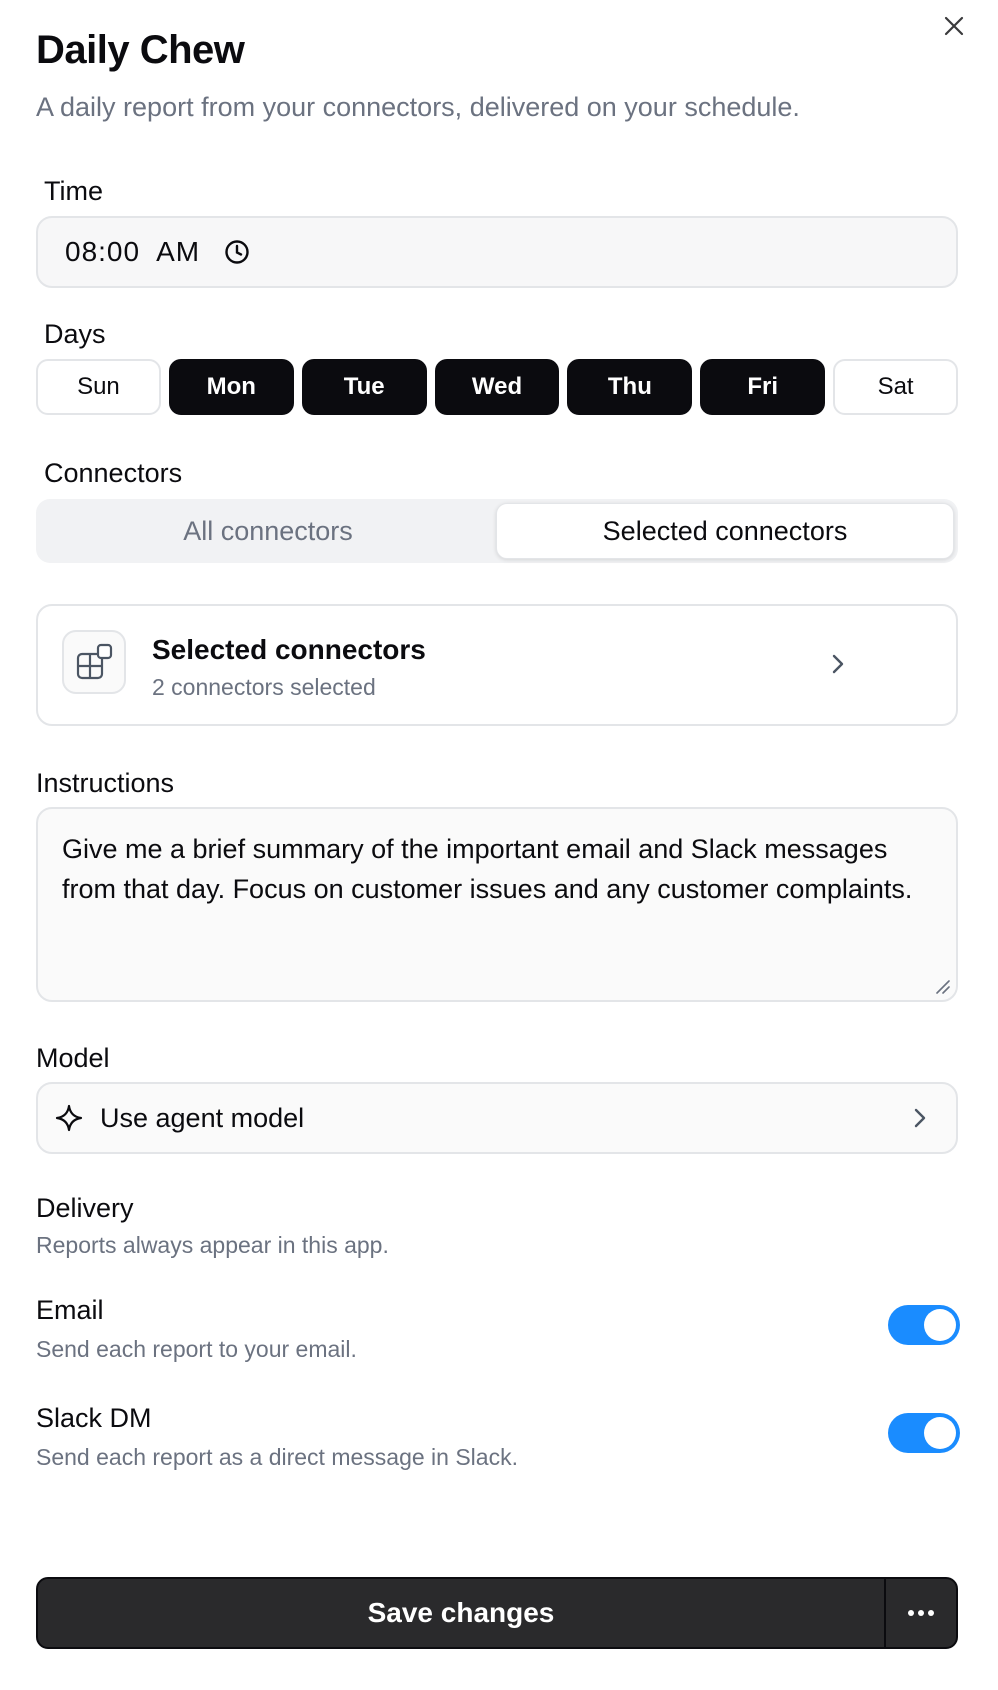 The width and height of the screenshot is (998, 1690). Describe the element at coordinates (85, 1208) in the screenshot. I see `delivery-label: Delivery` at that location.